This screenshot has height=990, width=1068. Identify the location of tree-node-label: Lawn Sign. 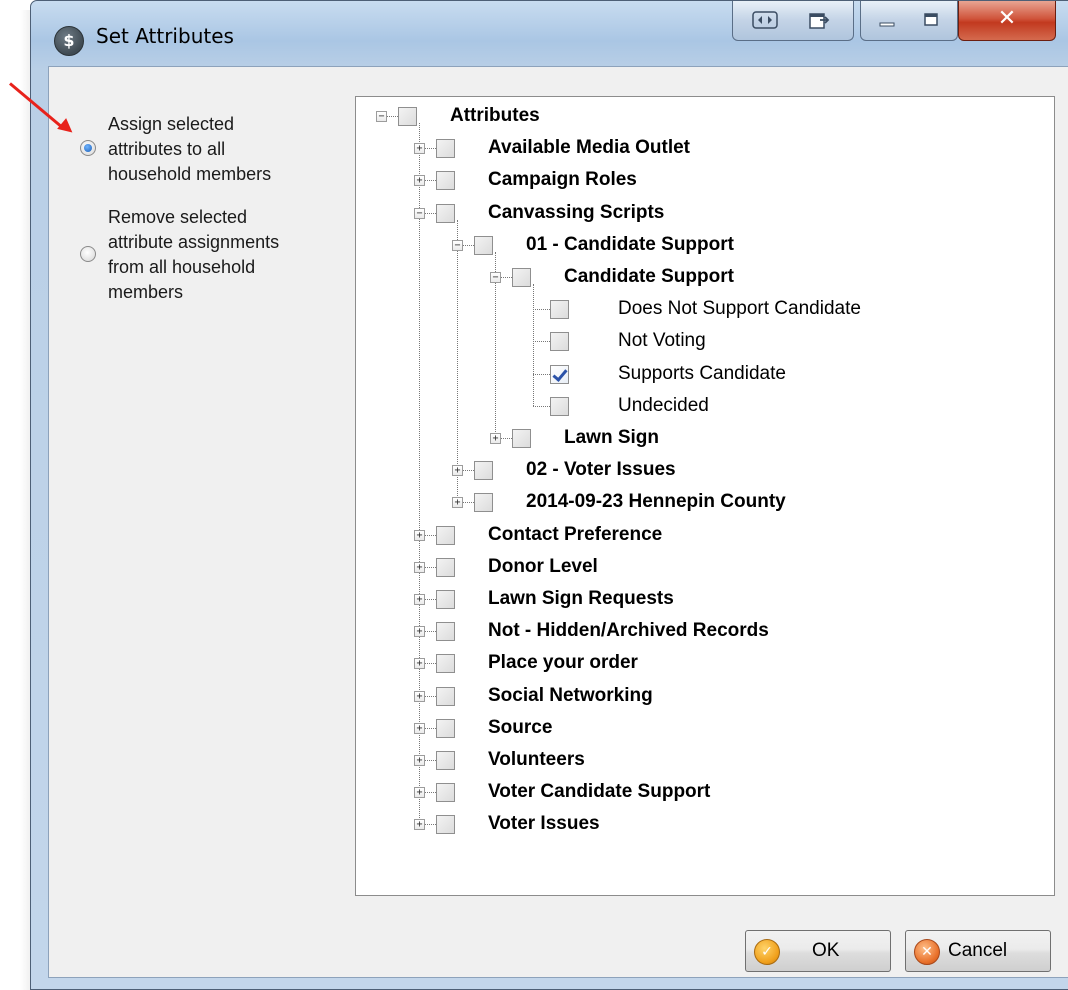
(611, 438).